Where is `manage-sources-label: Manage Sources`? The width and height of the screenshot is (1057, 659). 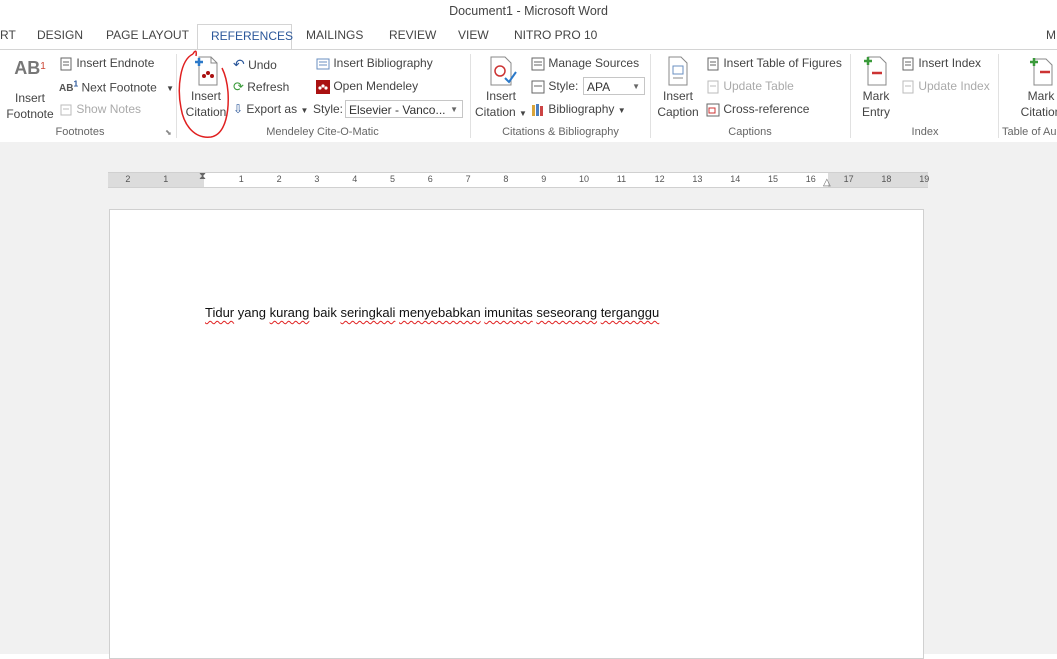
manage-sources-label: Manage Sources is located at coordinates (594, 63).